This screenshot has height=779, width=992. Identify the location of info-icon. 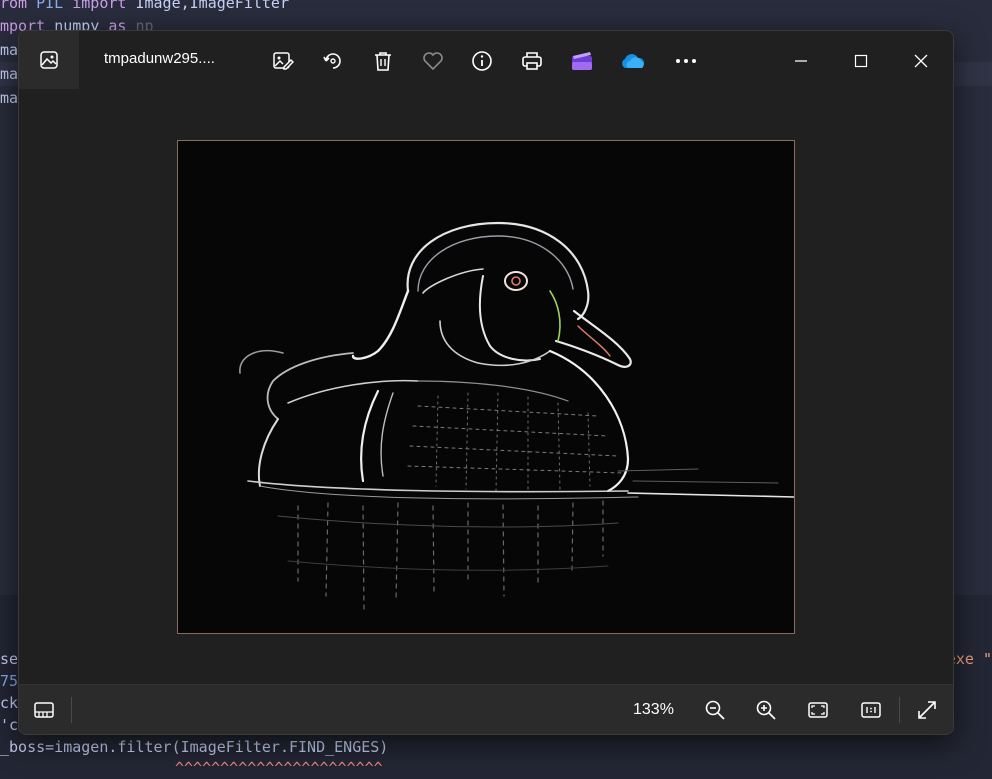
(482, 61).